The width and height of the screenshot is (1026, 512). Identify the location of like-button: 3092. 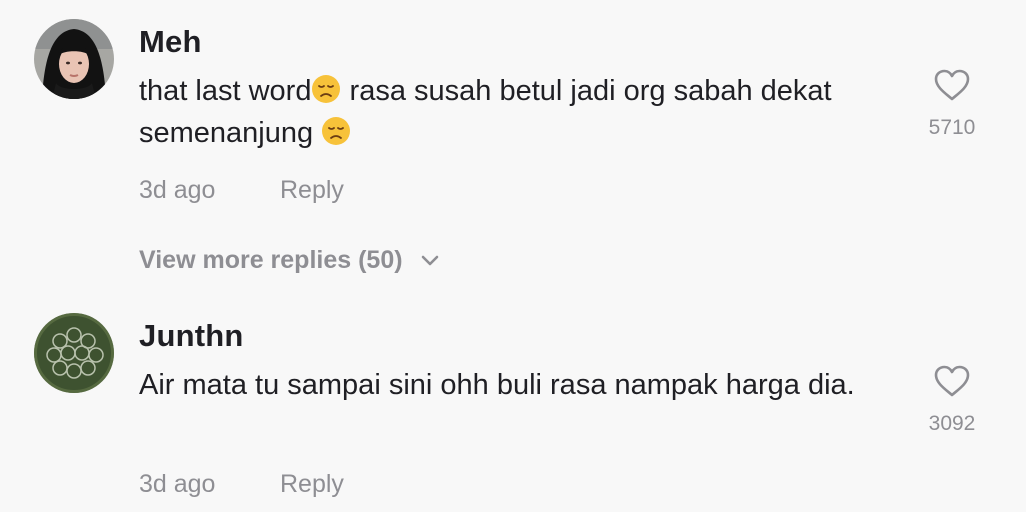
(952, 400).